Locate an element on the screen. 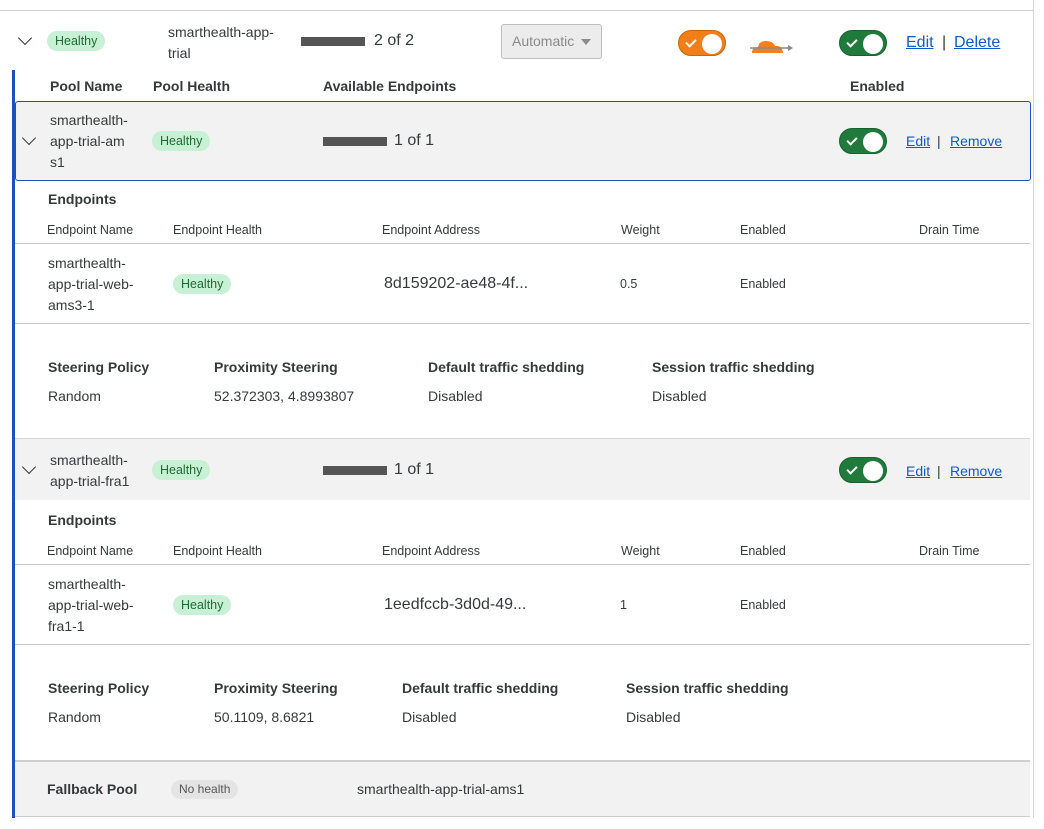 The height and width of the screenshot is (829, 1044). steering-select: Automatic is located at coordinates (551, 41).